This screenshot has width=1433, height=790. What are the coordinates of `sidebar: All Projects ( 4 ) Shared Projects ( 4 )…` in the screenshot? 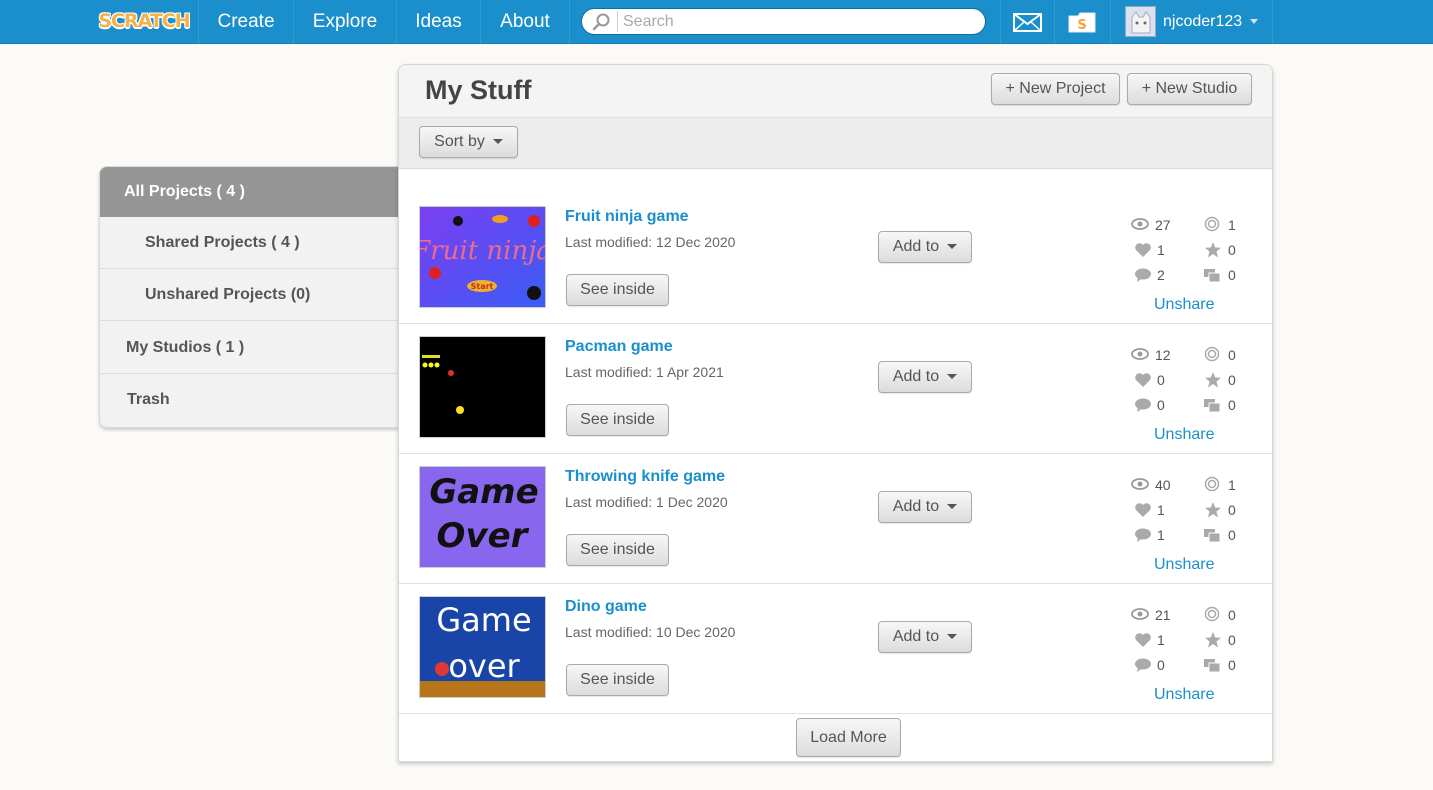 It's located at (249, 297).